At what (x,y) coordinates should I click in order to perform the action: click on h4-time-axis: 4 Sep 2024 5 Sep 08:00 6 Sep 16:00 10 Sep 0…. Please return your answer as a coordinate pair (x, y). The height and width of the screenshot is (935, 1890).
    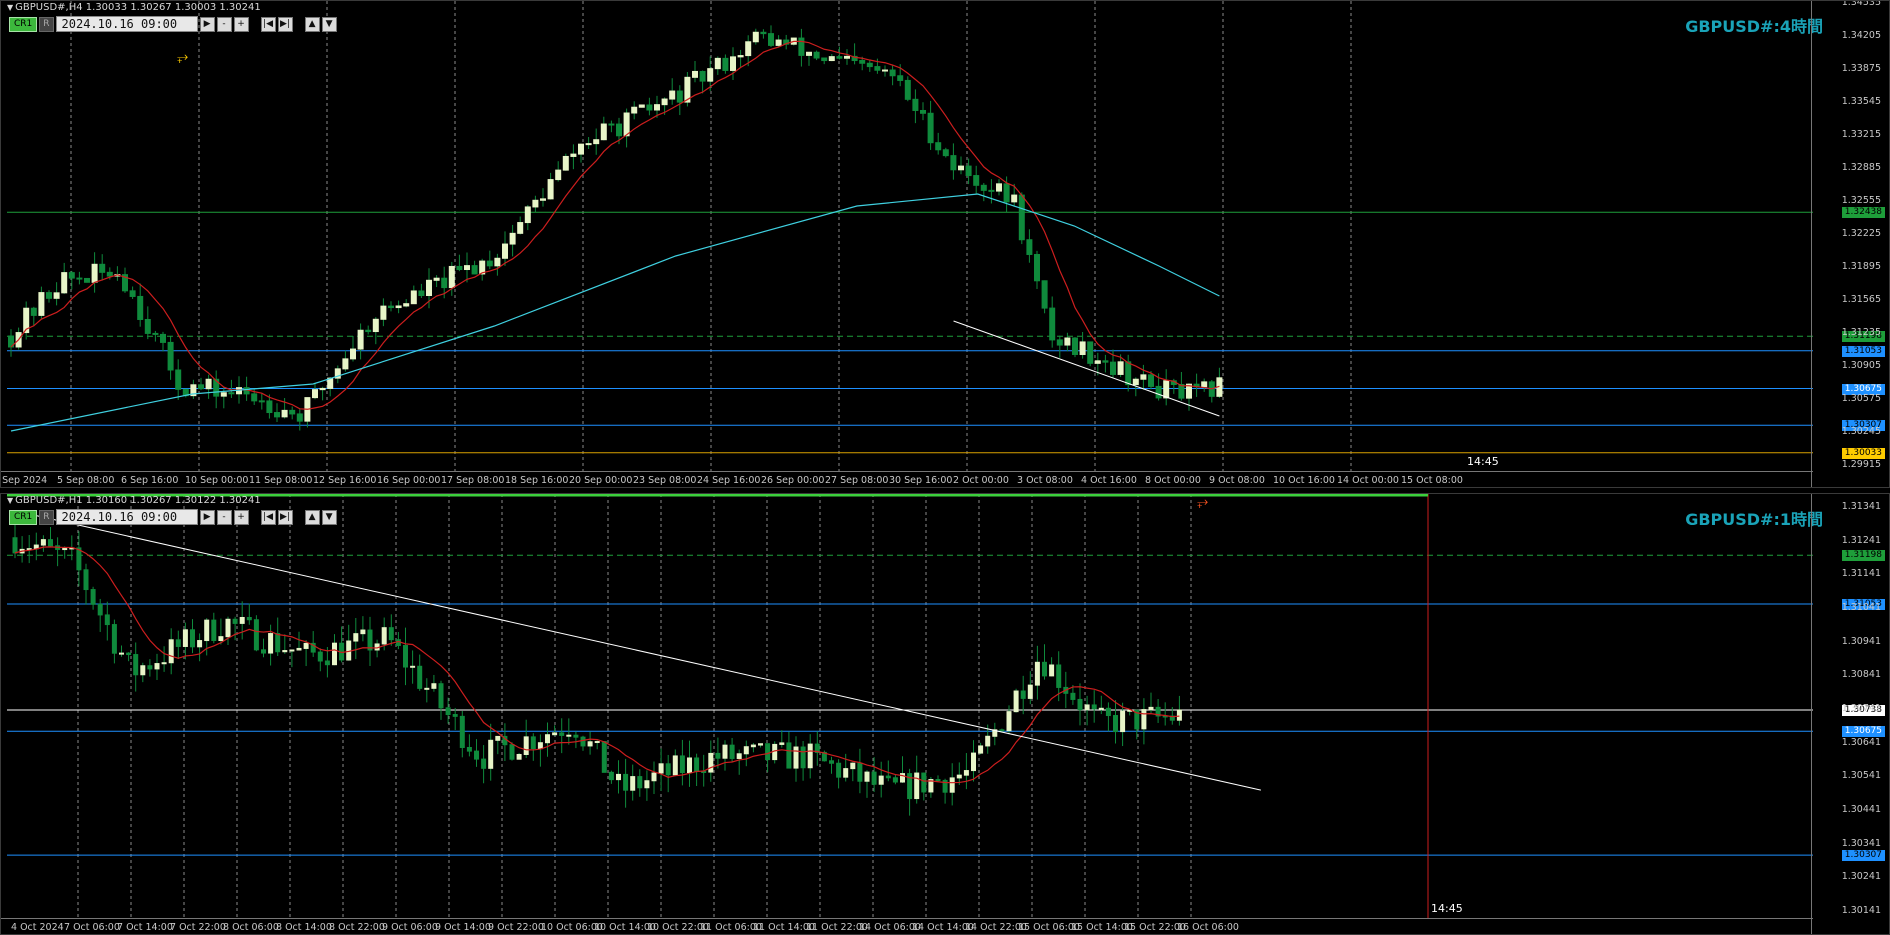
    Looking at the image, I should click on (907, 479).